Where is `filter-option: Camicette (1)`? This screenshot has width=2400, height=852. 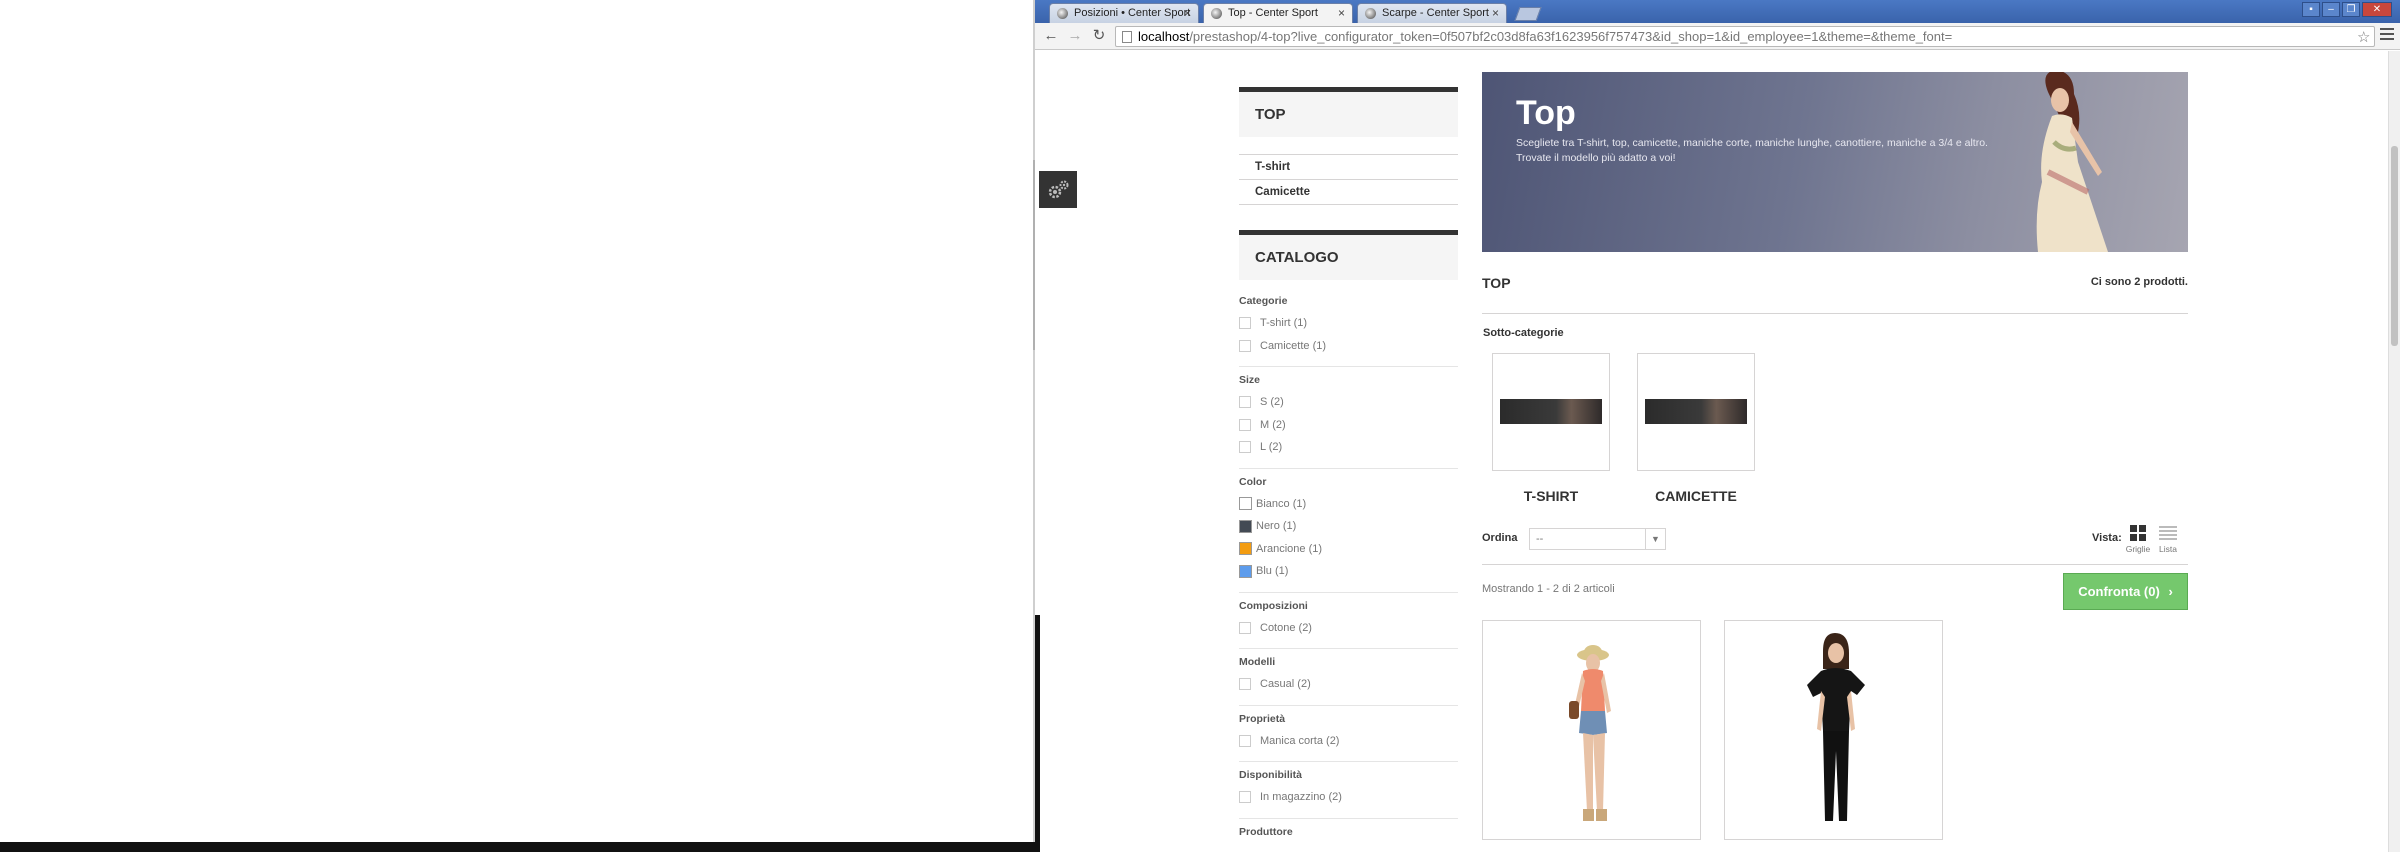
filter-option: Camicette (1) is located at coordinates (1348, 346).